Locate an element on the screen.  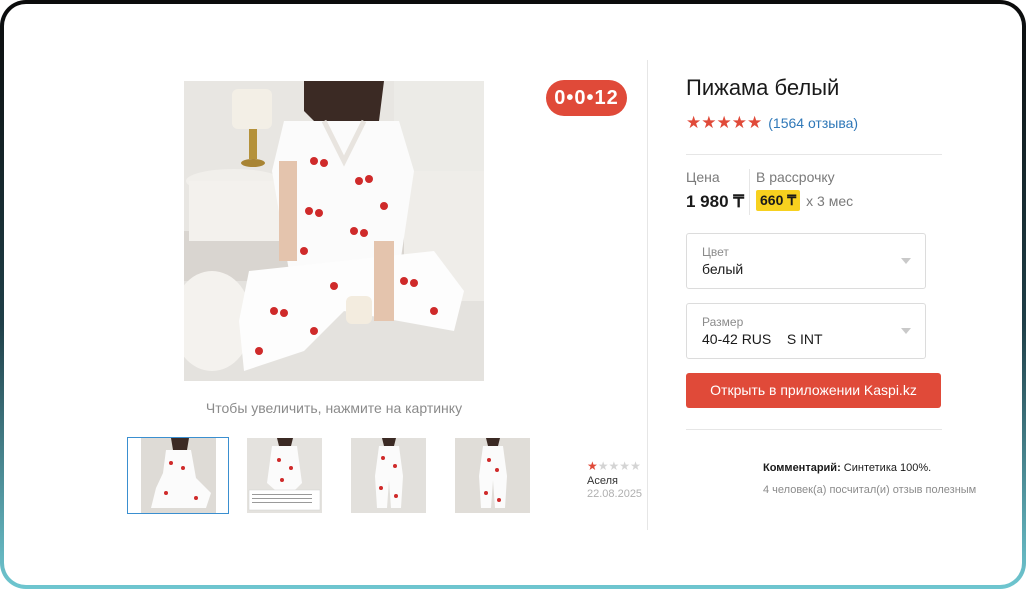
size-select-label: Размер is located at coordinates (723, 322).